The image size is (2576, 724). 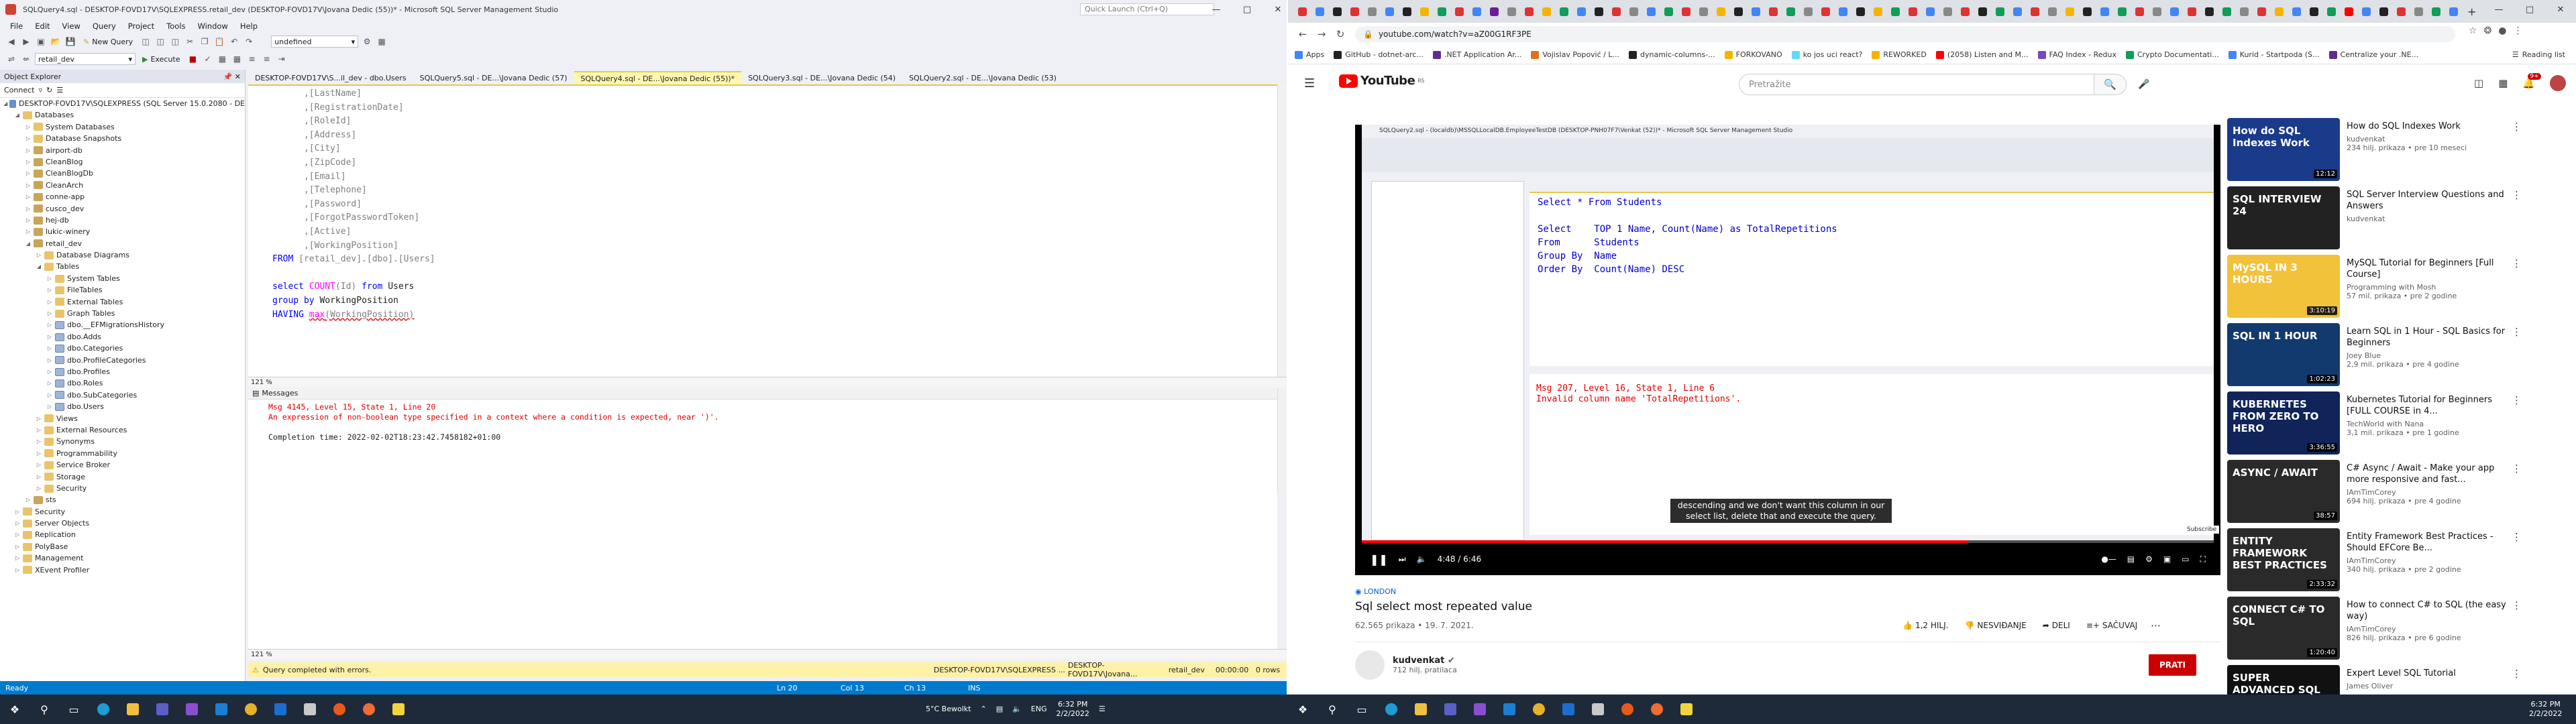 What do you see at coordinates (124, 255) in the screenshot?
I see `tree-node: ▷ Database Diagrams` at bounding box center [124, 255].